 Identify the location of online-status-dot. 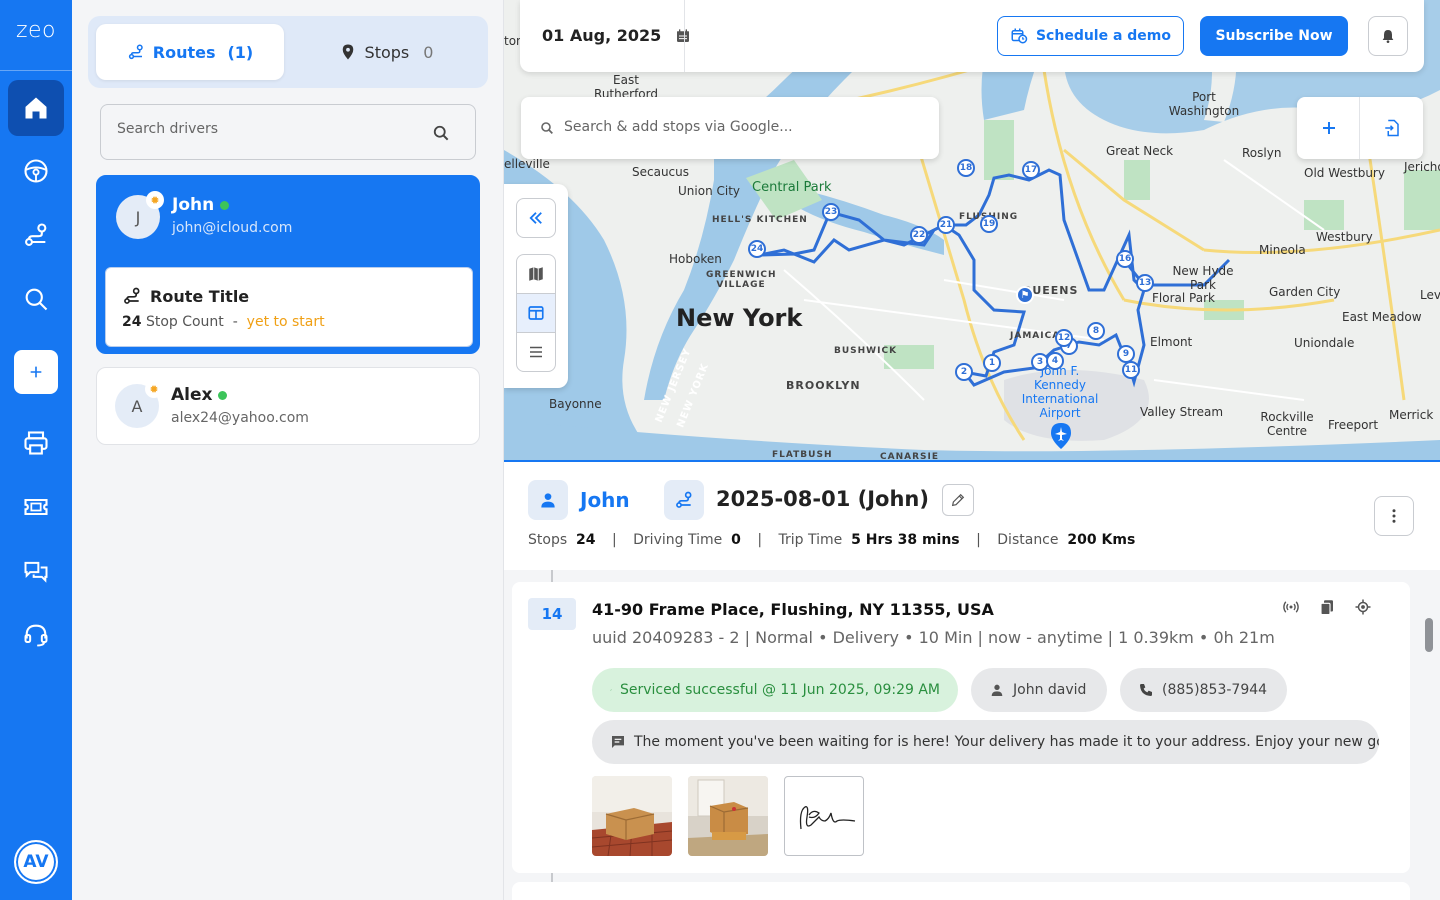
(225, 205).